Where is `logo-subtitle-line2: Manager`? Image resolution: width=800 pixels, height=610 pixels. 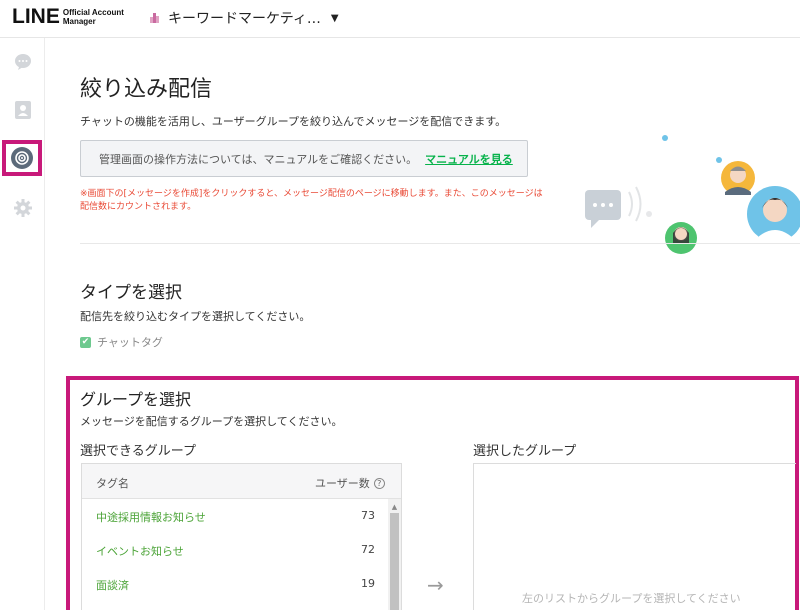 logo-subtitle-line2: Manager is located at coordinates (79, 21).